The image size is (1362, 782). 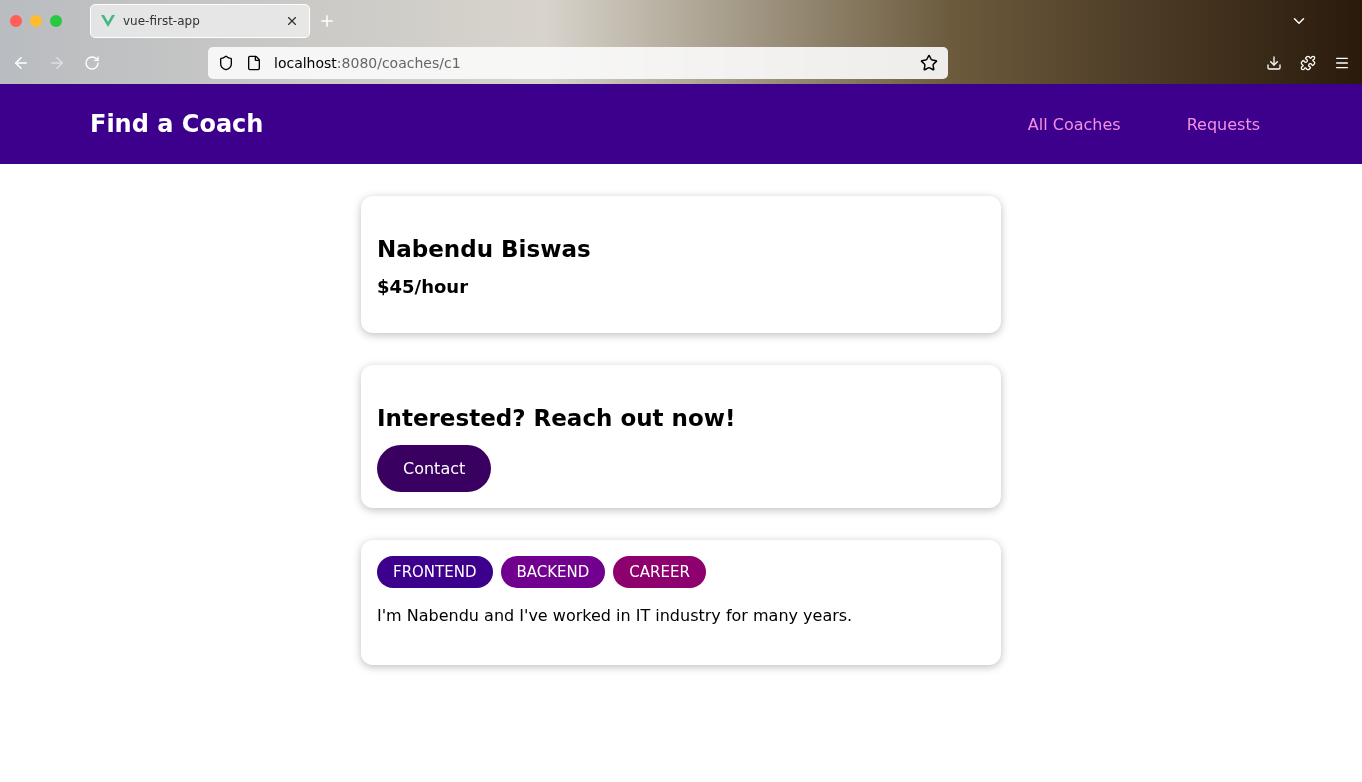 I want to click on extensions-icon, so click(x=1308, y=63).